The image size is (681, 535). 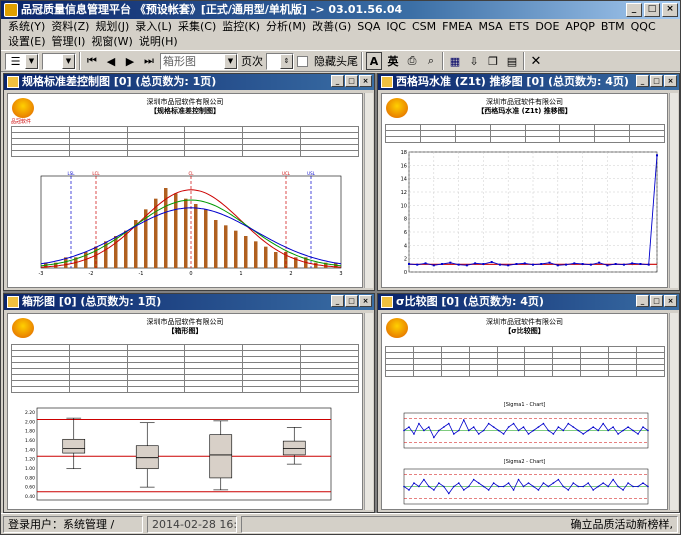 What do you see at coordinates (26, 26) in the screenshot?
I see `menu-item-0: 系统(Y)` at bounding box center [26, 26].